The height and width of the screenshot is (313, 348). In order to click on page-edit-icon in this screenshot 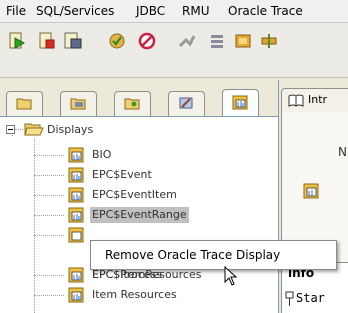, I will do `click(73, 41)`.